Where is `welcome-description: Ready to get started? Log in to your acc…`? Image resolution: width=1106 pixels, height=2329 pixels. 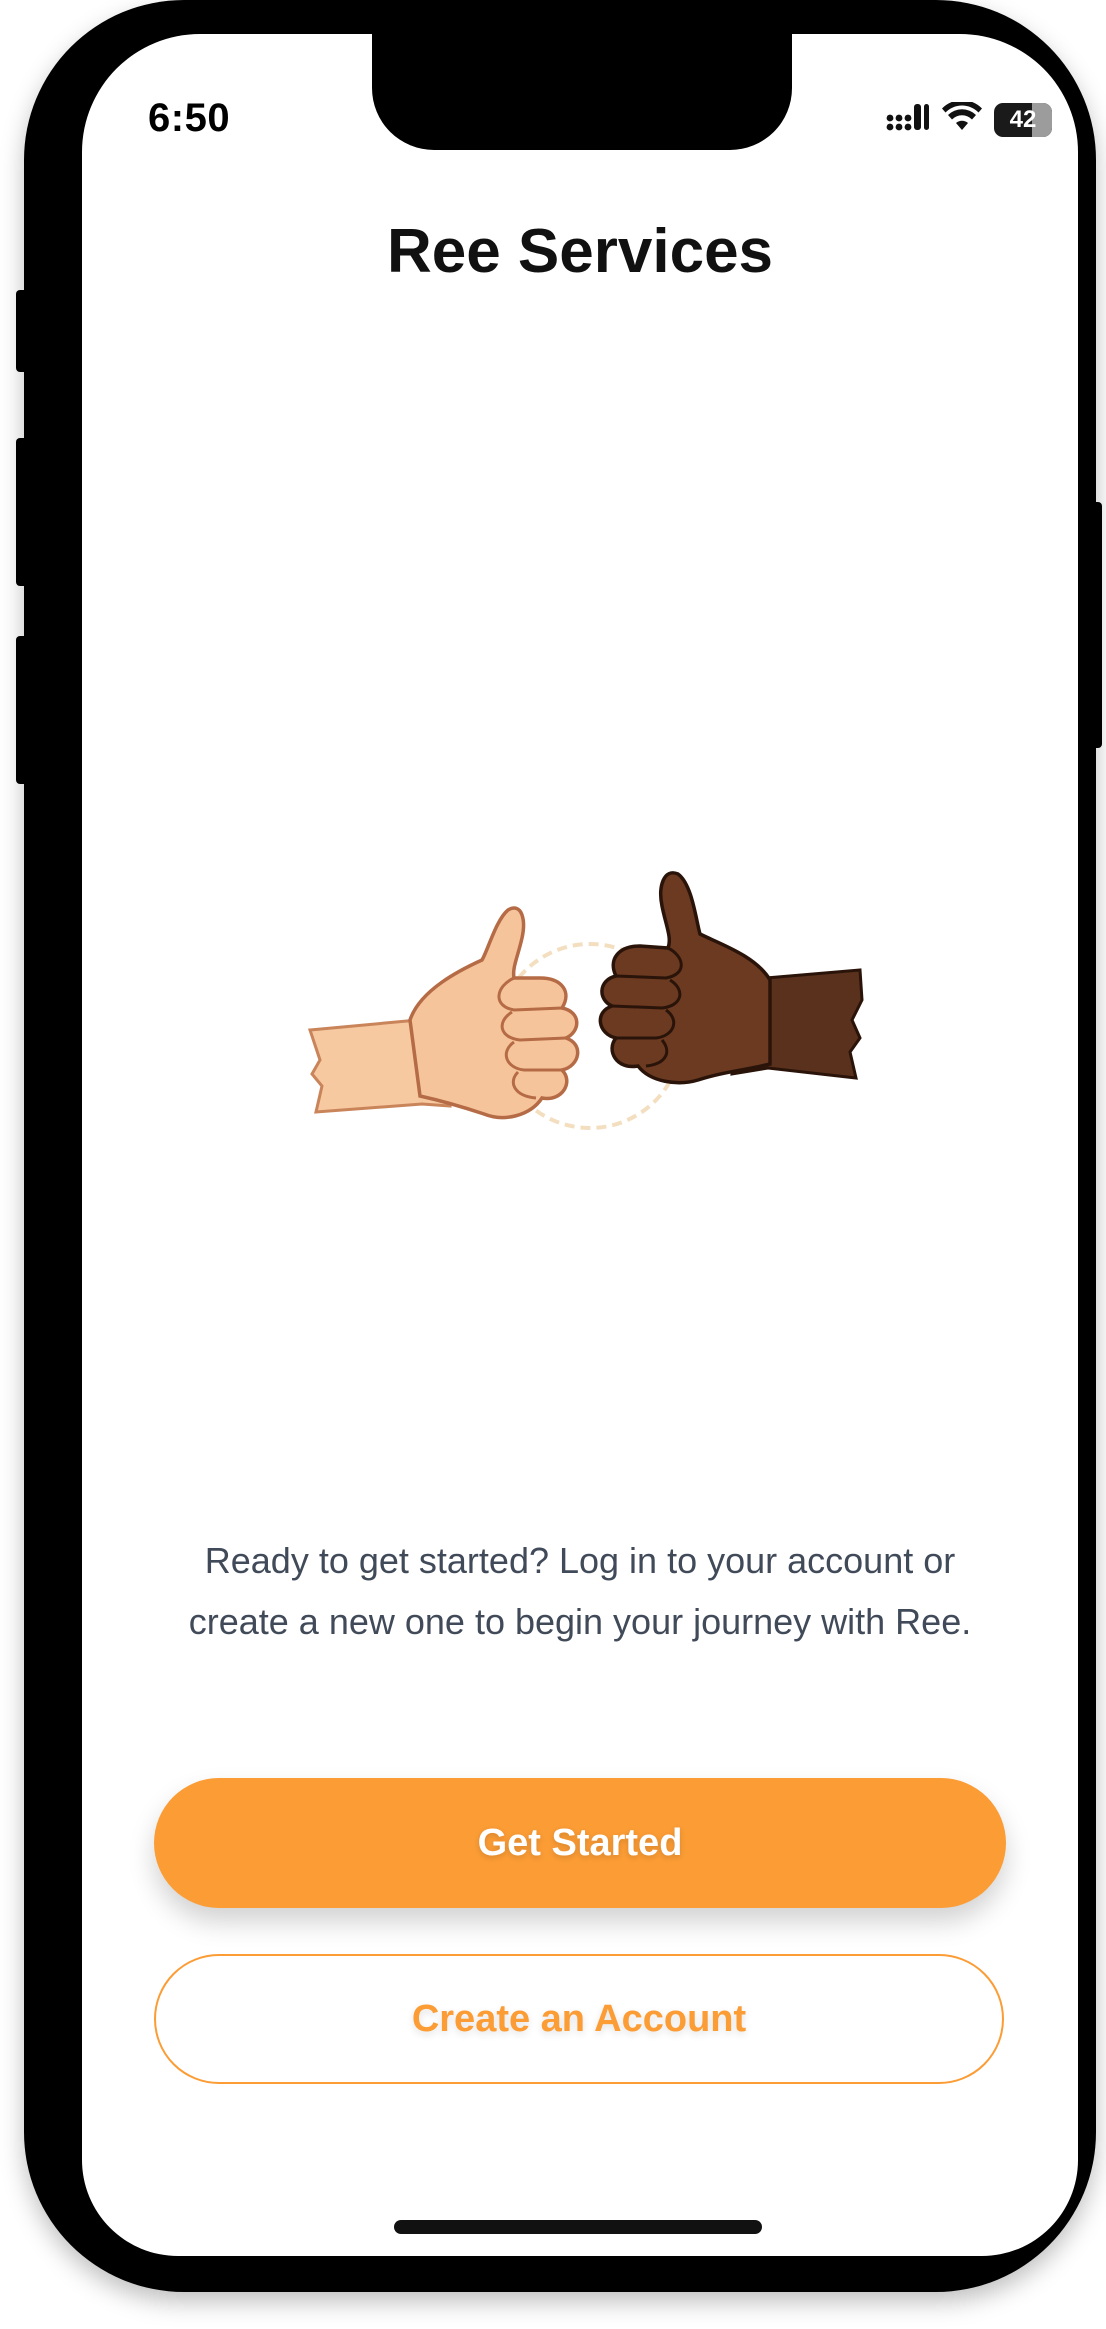
welcome-description: Ready to get started? Log in to your acc… is located at coordinates (580, 1591).